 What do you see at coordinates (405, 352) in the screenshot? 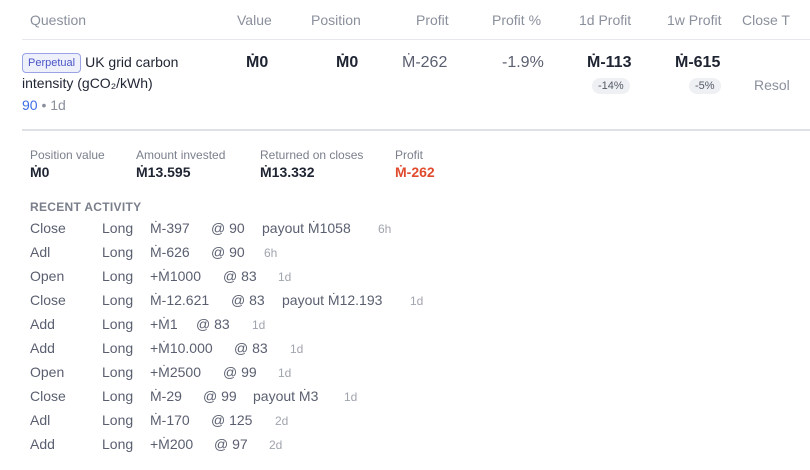
I see `activity-row: Add Long +Ṁ10.000 @ 83 1d` at bounding box center [405, 352].